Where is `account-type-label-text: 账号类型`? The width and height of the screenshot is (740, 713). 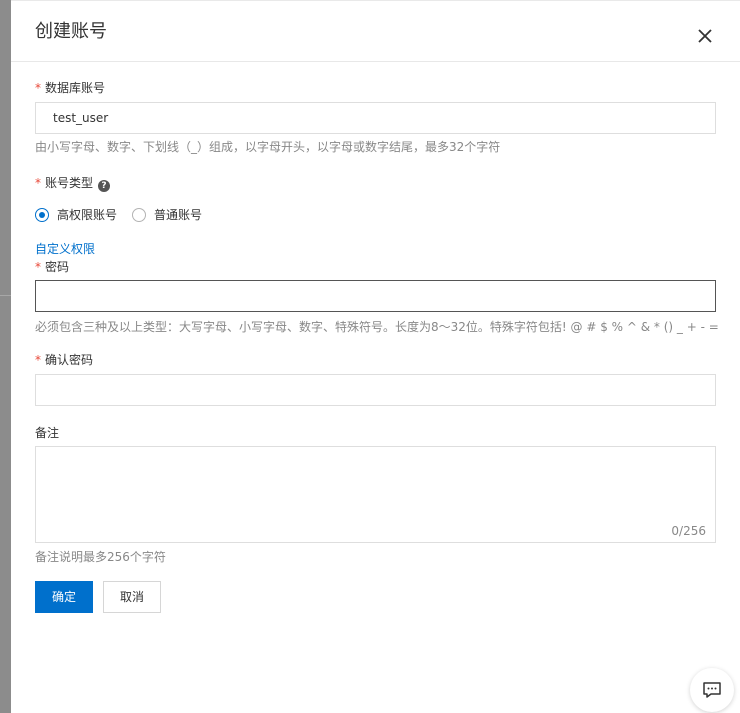 account-type-label-text: 账号类型 is located at coordinates (69, 183).